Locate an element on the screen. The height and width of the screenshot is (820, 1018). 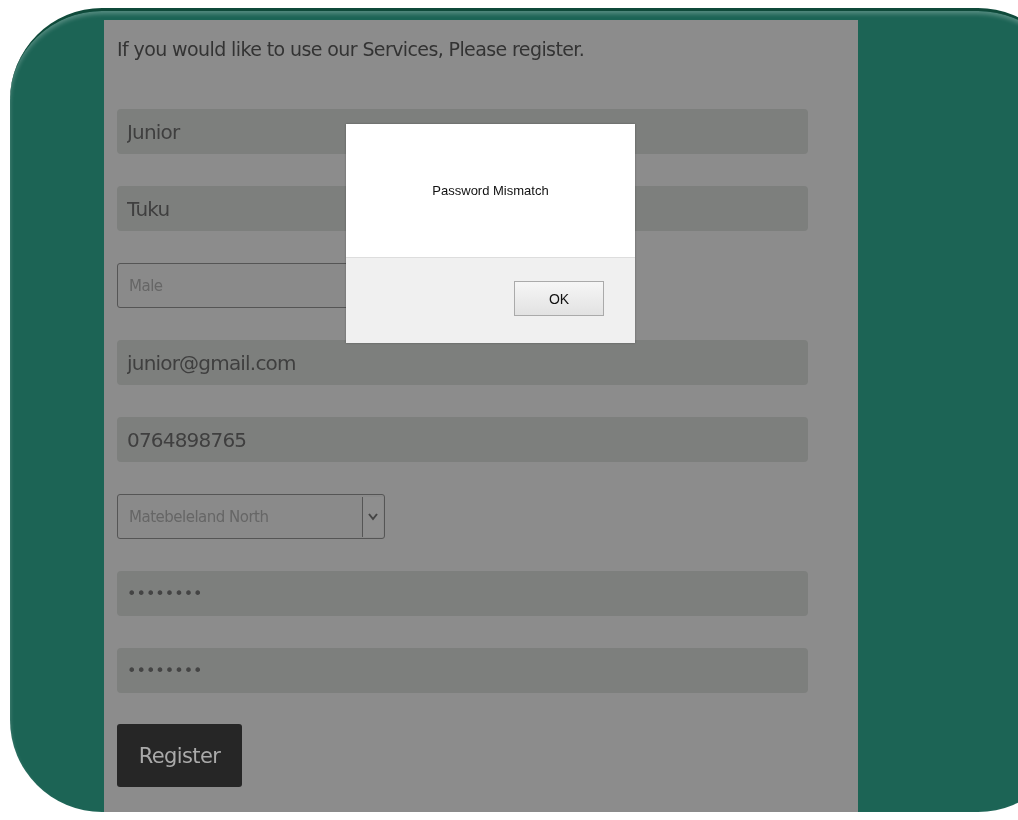
dialog-message: Password Mismatch is located at coordinates (490, 191).